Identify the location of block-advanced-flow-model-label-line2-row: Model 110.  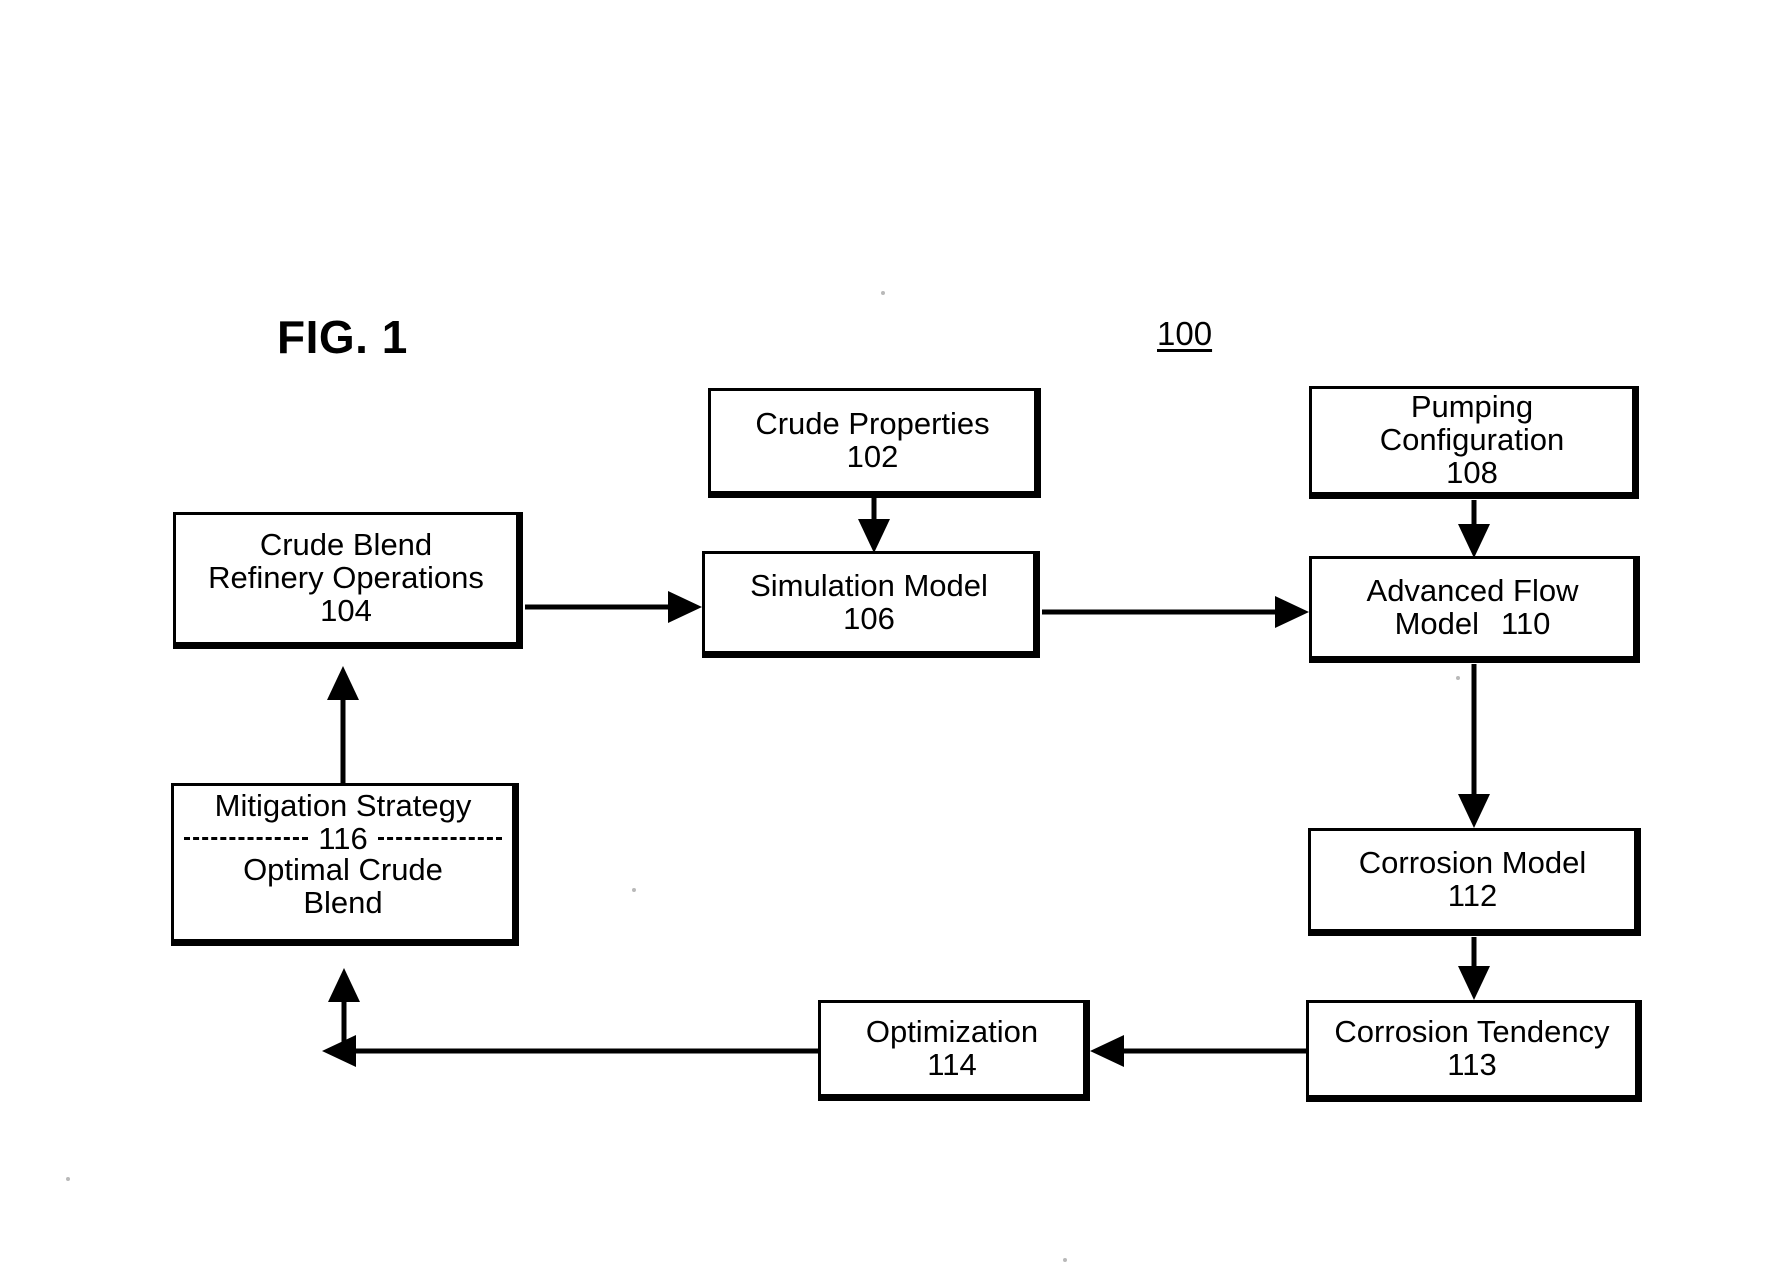
(1472, 623).